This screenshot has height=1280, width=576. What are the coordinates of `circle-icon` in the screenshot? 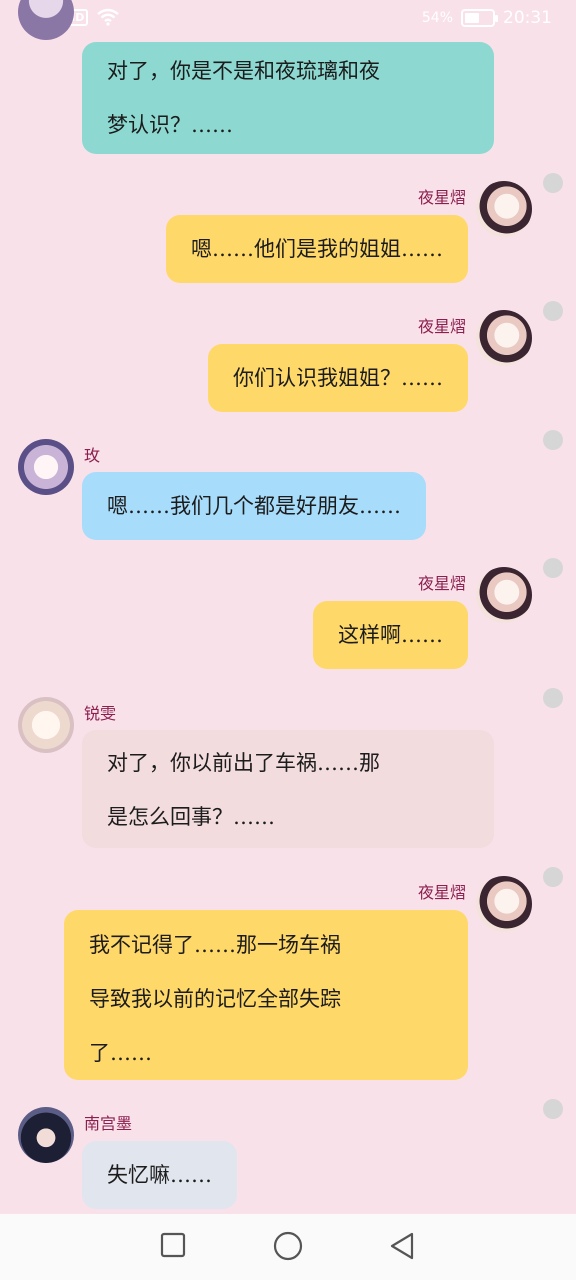 It's located at (288, 1246).